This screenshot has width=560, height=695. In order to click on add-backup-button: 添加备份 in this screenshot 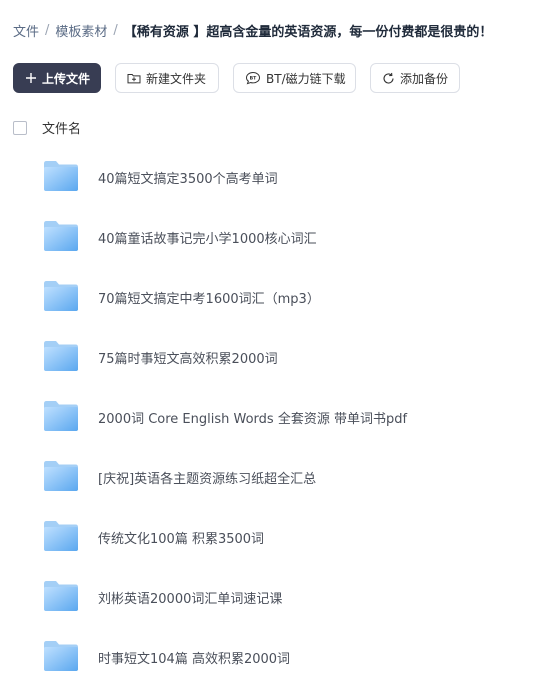, I will do `click(415, 78)`.